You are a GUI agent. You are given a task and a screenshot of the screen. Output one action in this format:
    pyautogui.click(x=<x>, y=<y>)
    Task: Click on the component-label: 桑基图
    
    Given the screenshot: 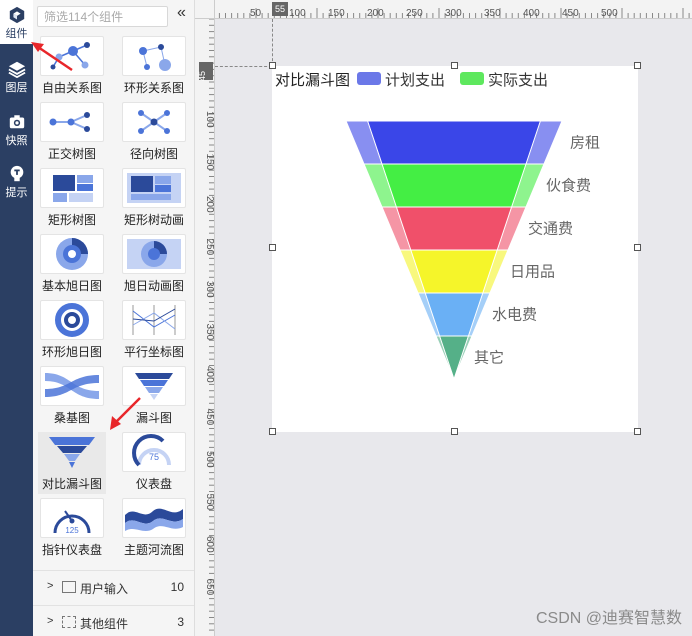 What is the action you would take?
    pyautogui.click(x=71, y=418)
    